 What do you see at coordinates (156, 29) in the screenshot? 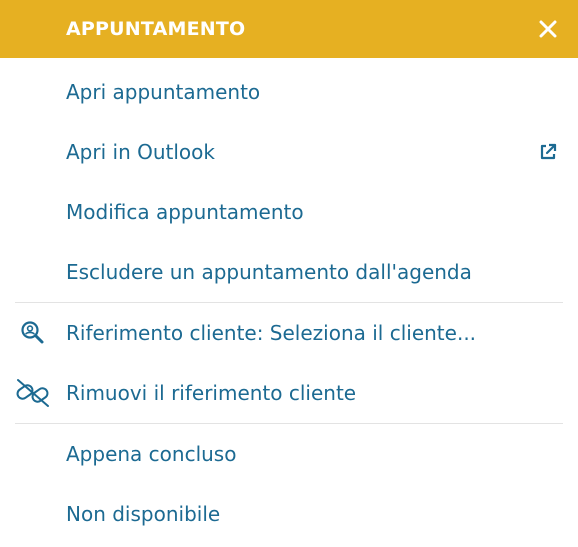
I see `menu-title: APPUNTAMENTO` at bounding box center [156, 29].